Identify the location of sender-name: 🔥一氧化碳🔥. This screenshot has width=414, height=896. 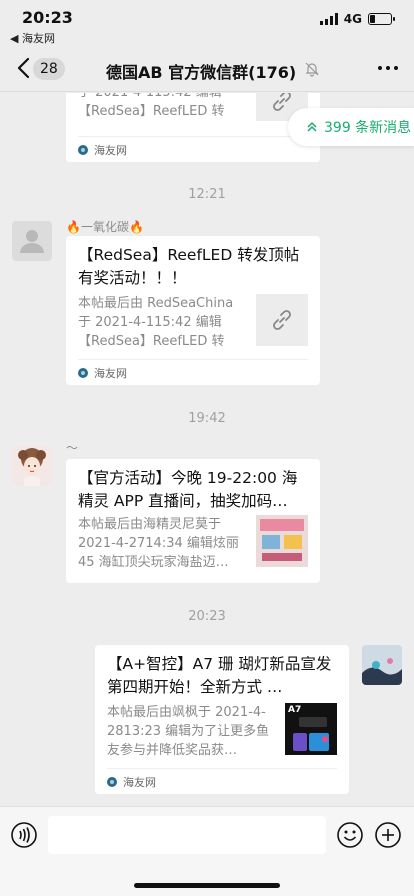
(105, 227).